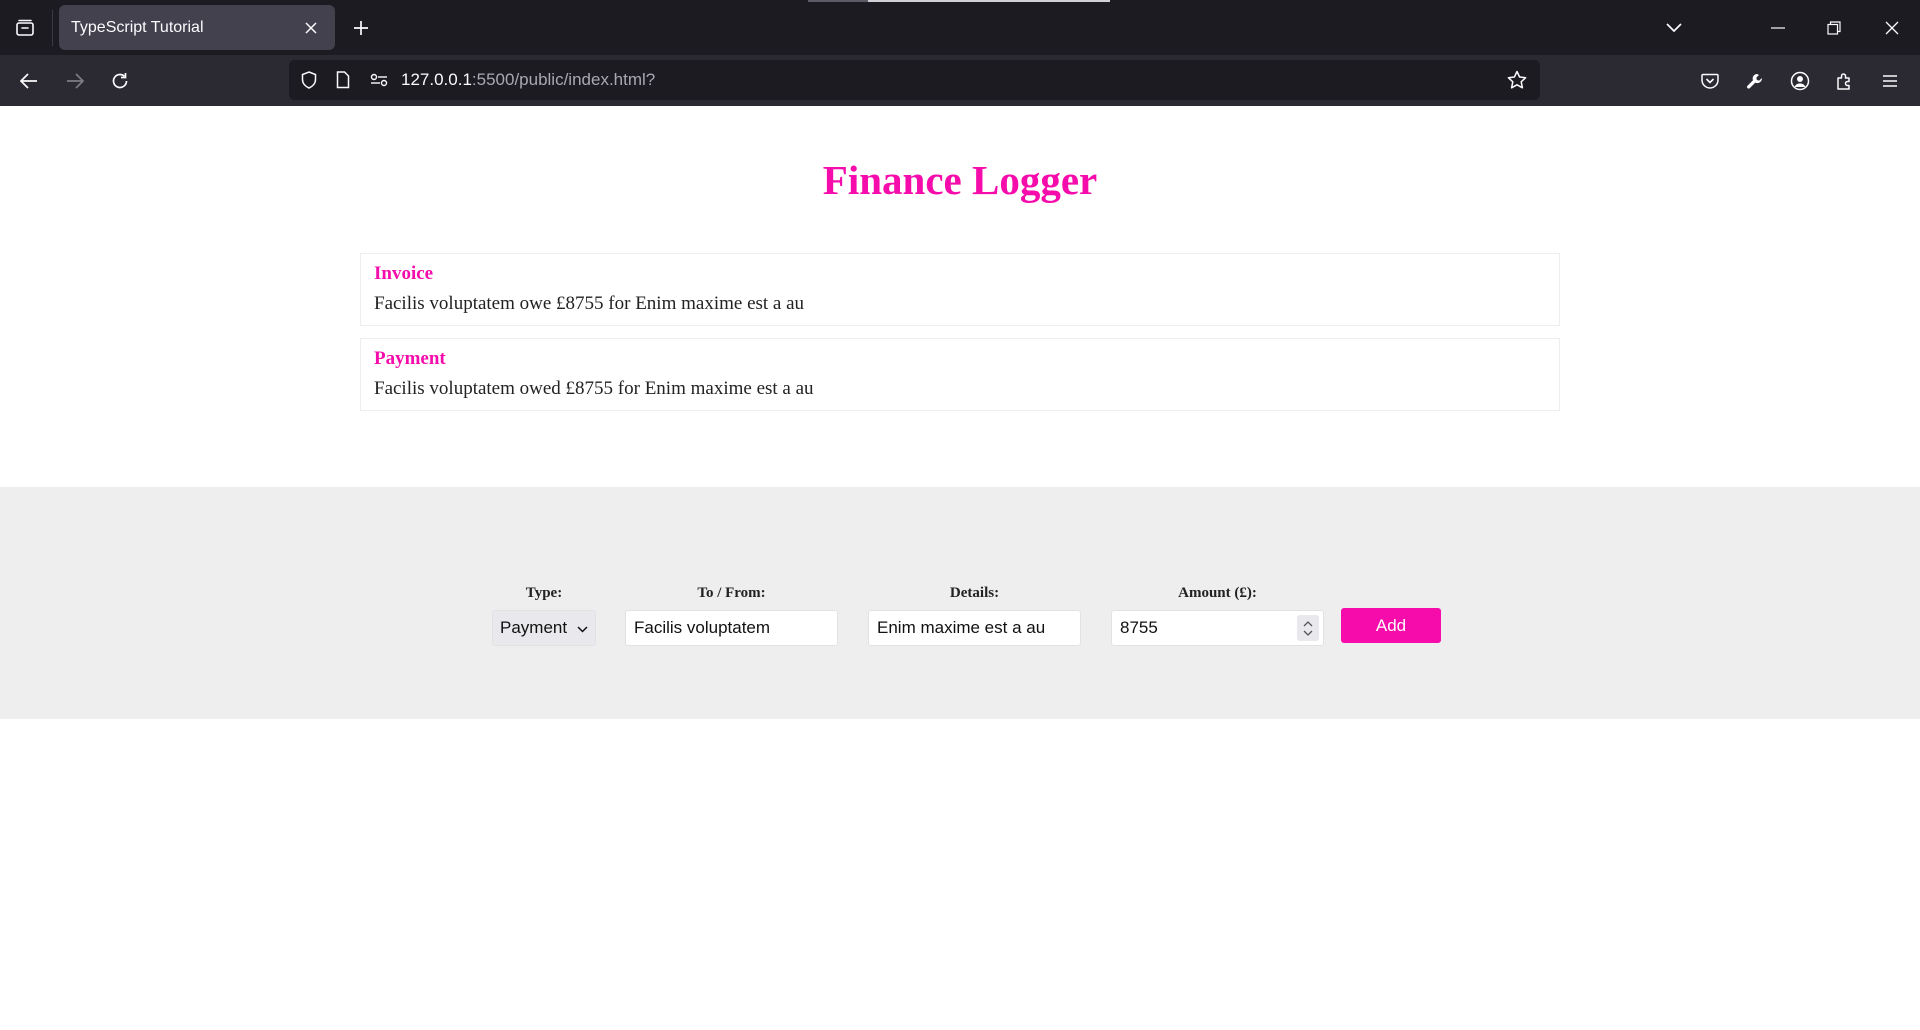  I want to click on minimize-icon, so click(1778, 27).